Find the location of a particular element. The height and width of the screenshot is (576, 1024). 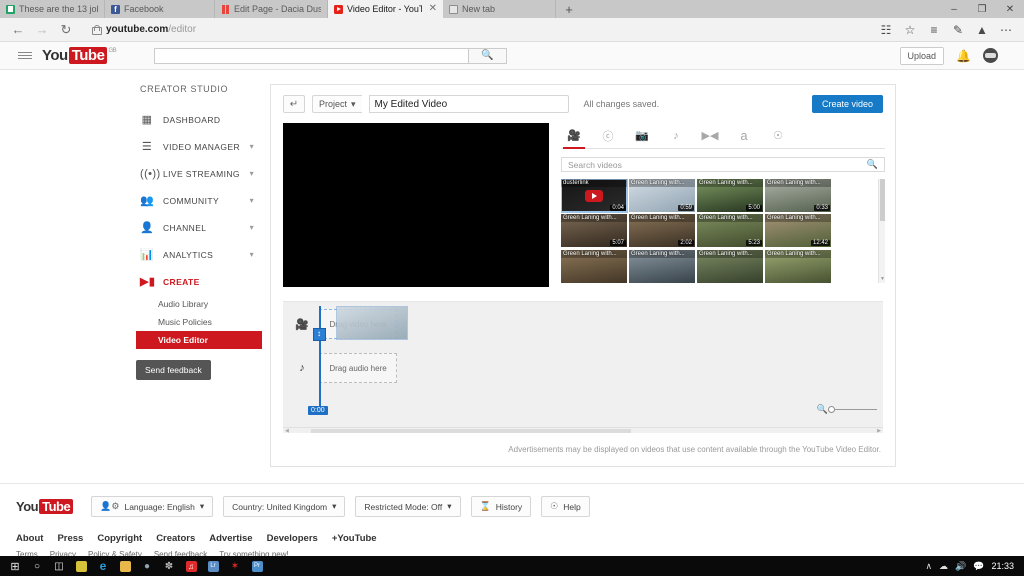

tab-creative-commons: ⓒ is located at coordinates (608, 135).